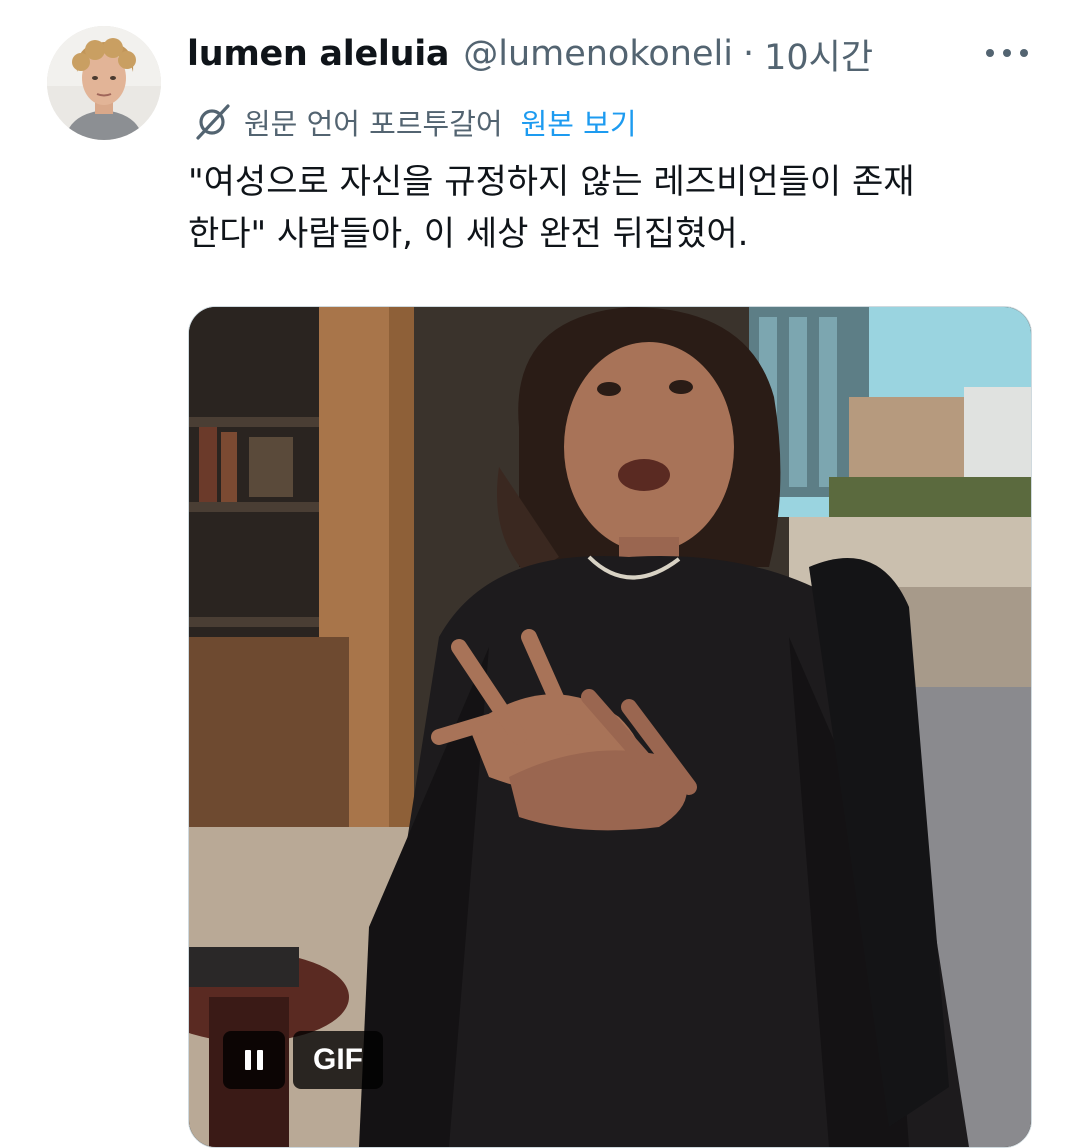  I want to click on source-language-label: 원문 언어 포르투갈어, so click(373, 124).